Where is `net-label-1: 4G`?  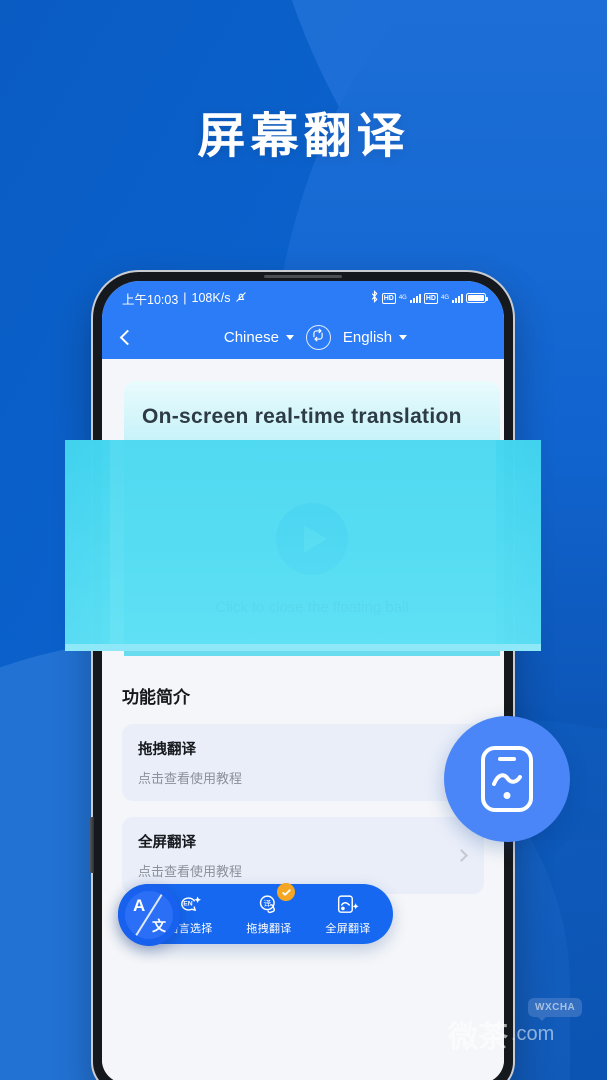
net-label-1: 4G is located at coordinates (402, 298).